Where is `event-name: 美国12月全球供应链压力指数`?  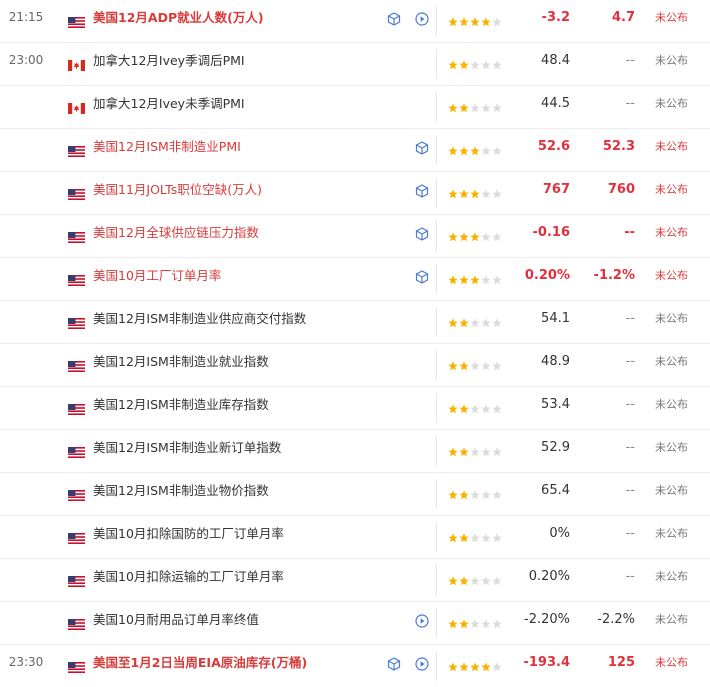
event-name: 美国12月全球供应链压力指数 is located at coordinates (176, 236).